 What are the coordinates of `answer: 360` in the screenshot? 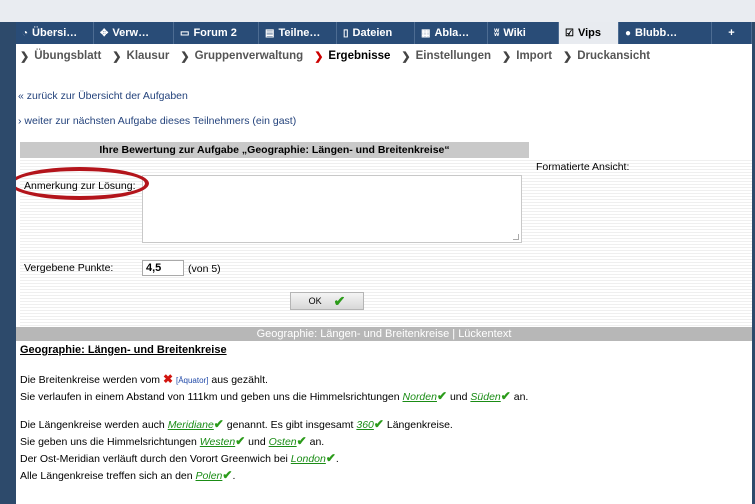 It's located at (365, 425).